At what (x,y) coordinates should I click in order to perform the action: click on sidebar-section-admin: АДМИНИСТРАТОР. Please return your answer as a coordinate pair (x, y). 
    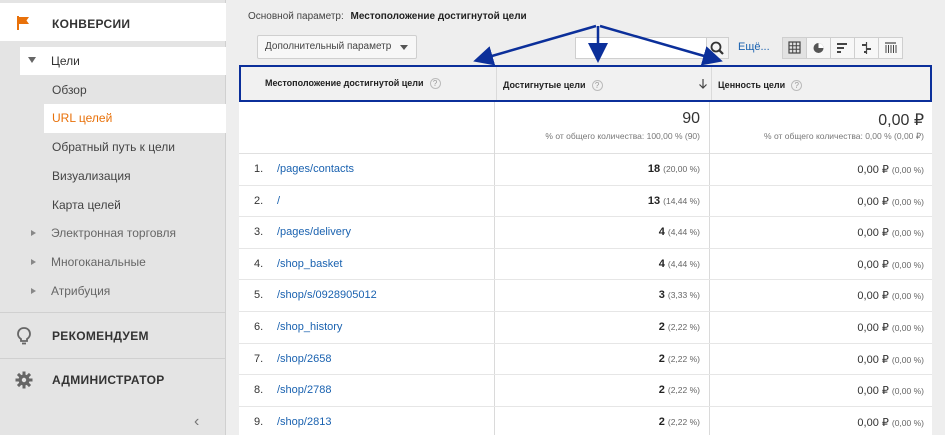
    Looking at the image, I should click on (113, 380).